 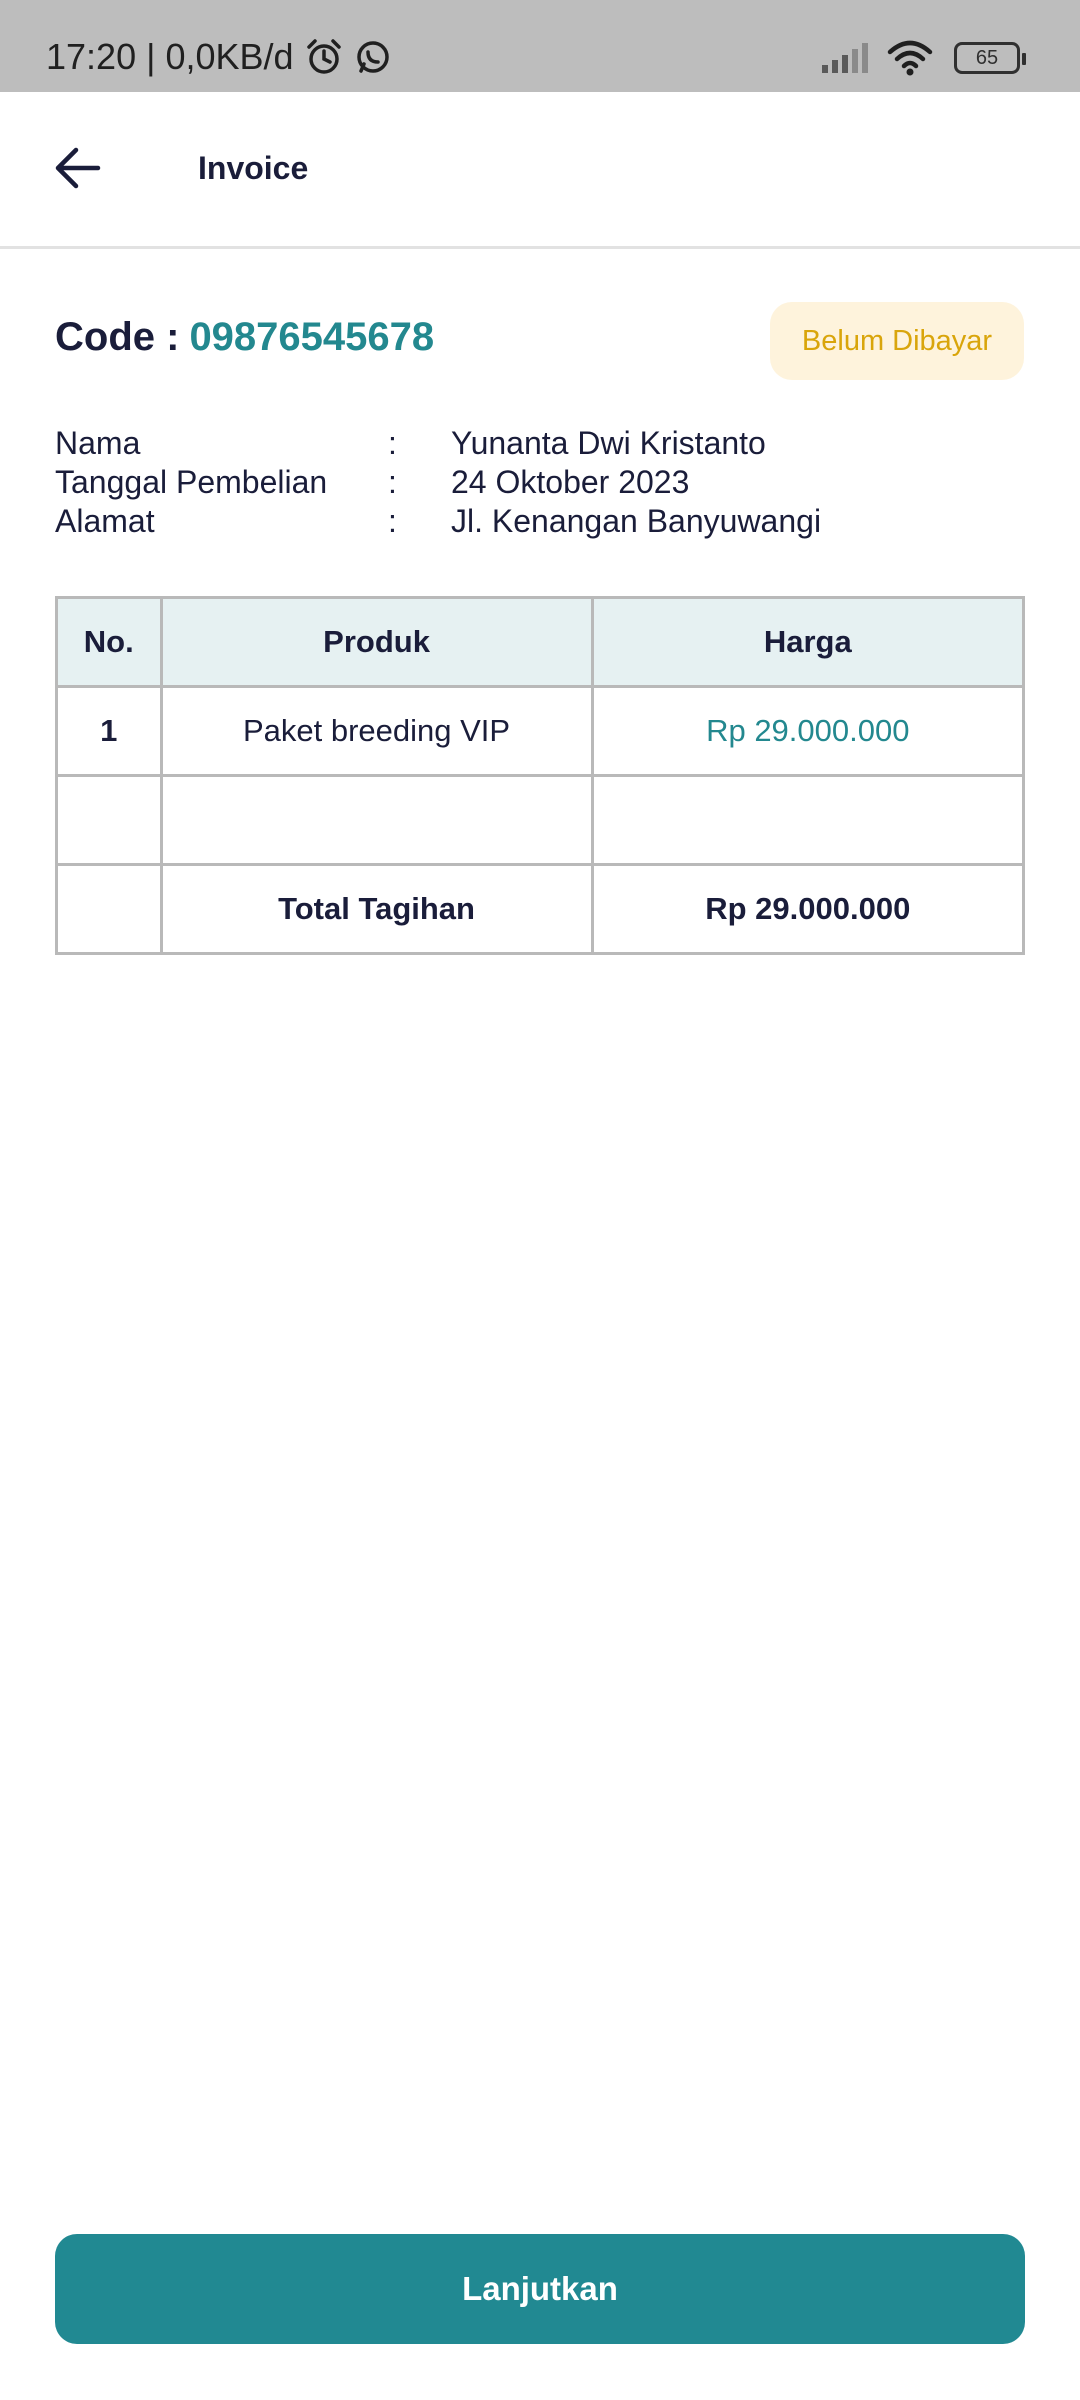 I want to click on status-left: 17:20 | 0,0KB/d, so click(x=219, y=57).